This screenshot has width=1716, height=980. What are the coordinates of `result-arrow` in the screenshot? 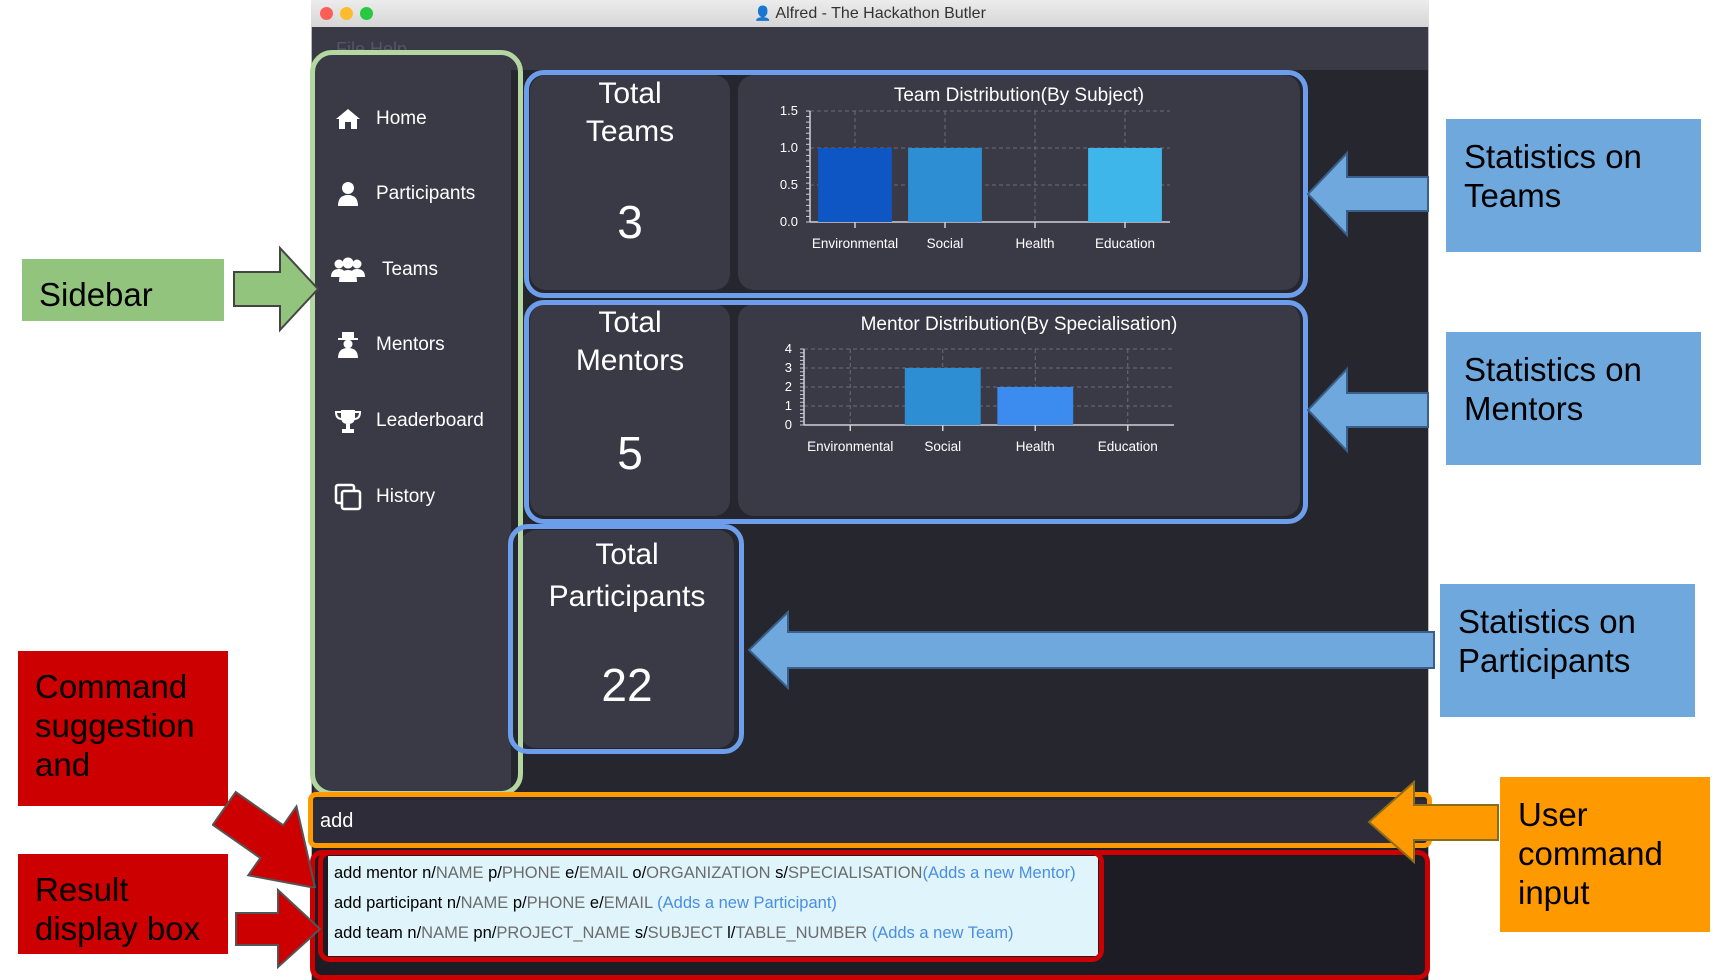 It's located at (278, 928).